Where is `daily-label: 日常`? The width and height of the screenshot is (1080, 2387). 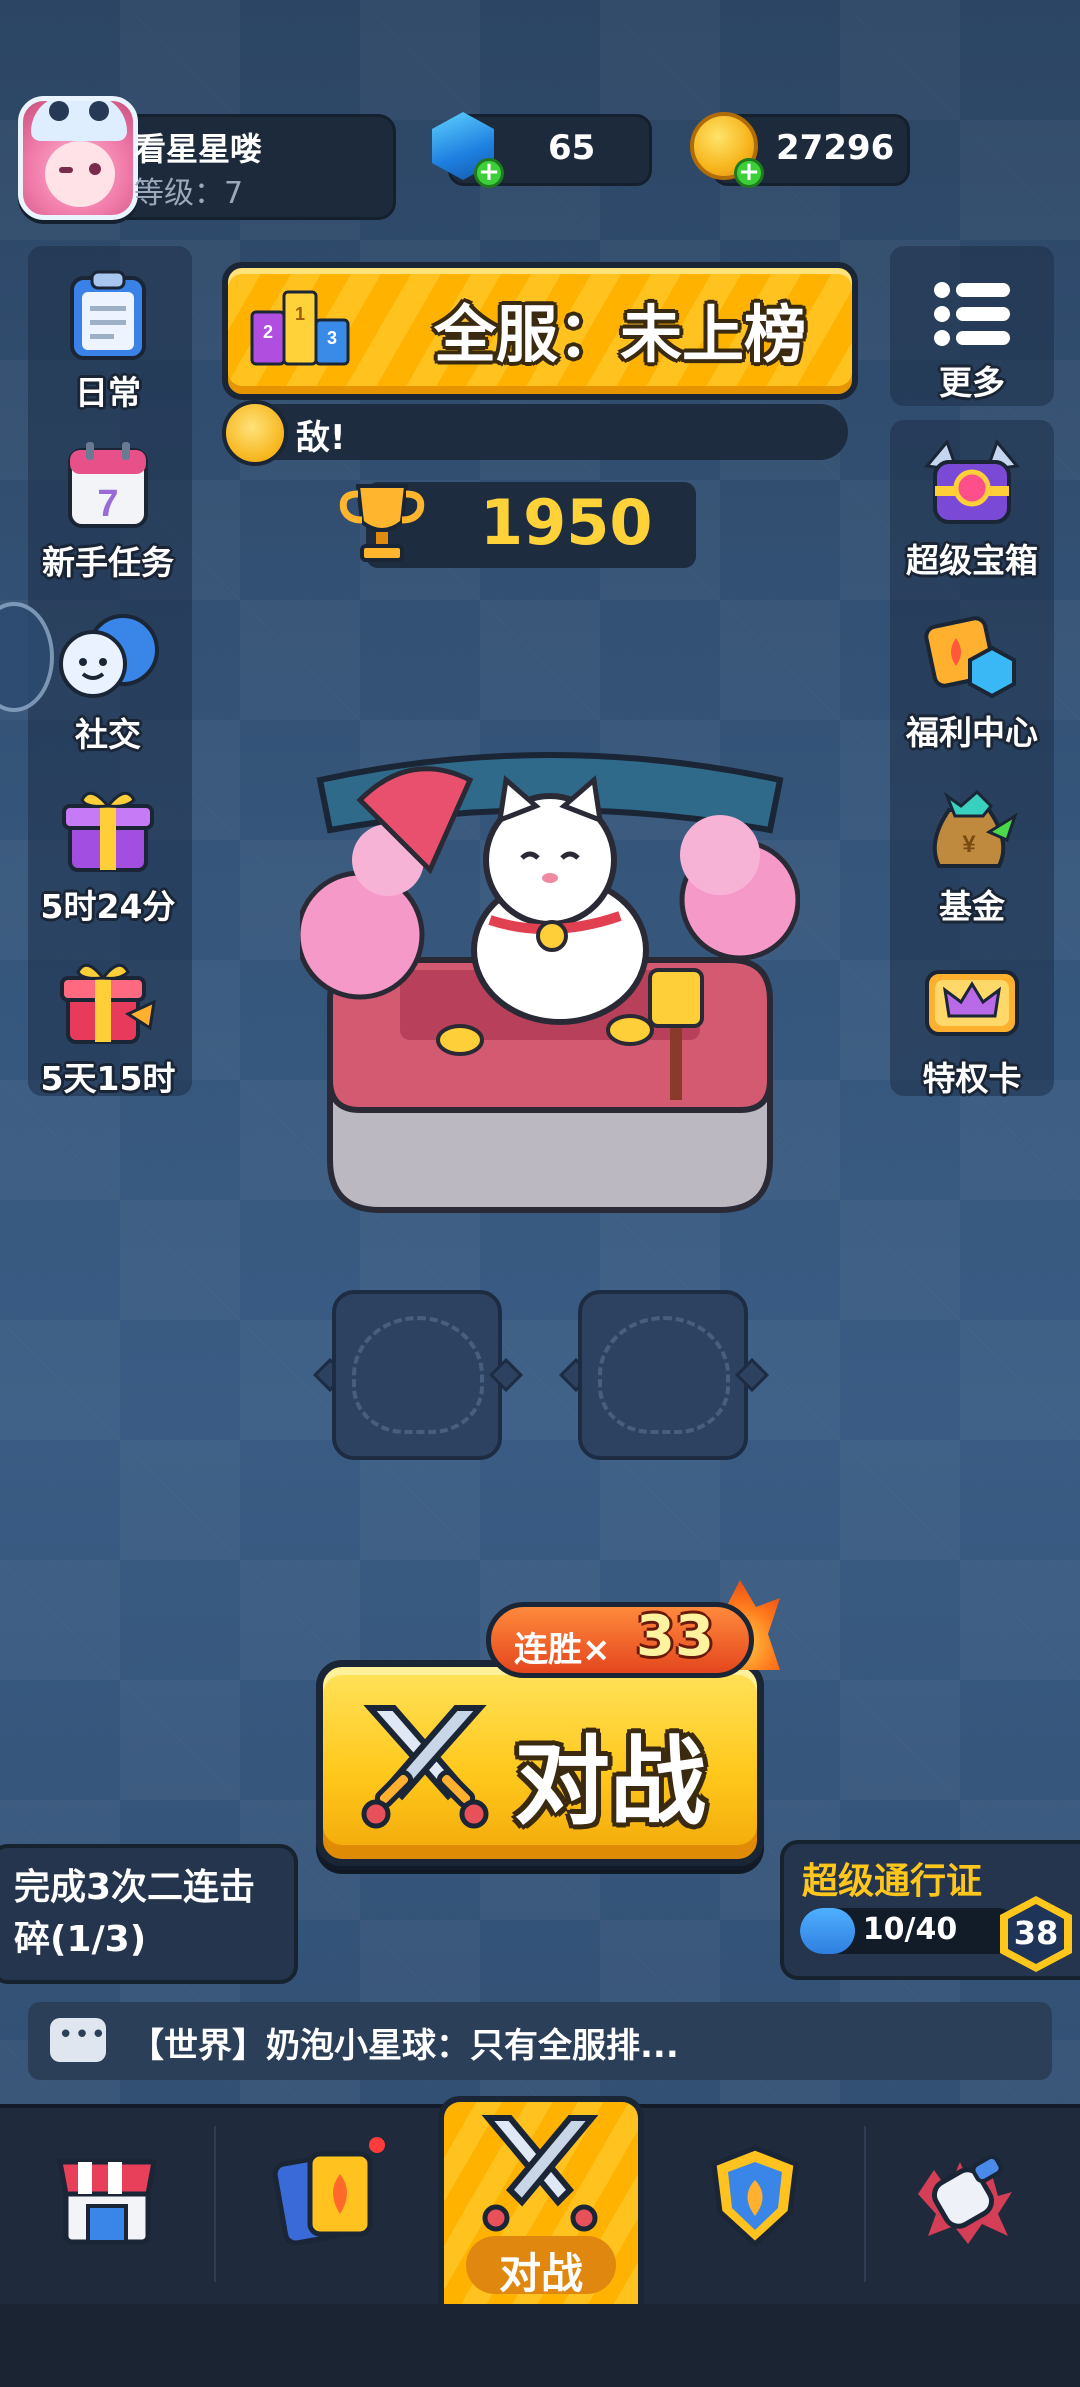
daily-label: 日常 is located at coordinates (108, 392).